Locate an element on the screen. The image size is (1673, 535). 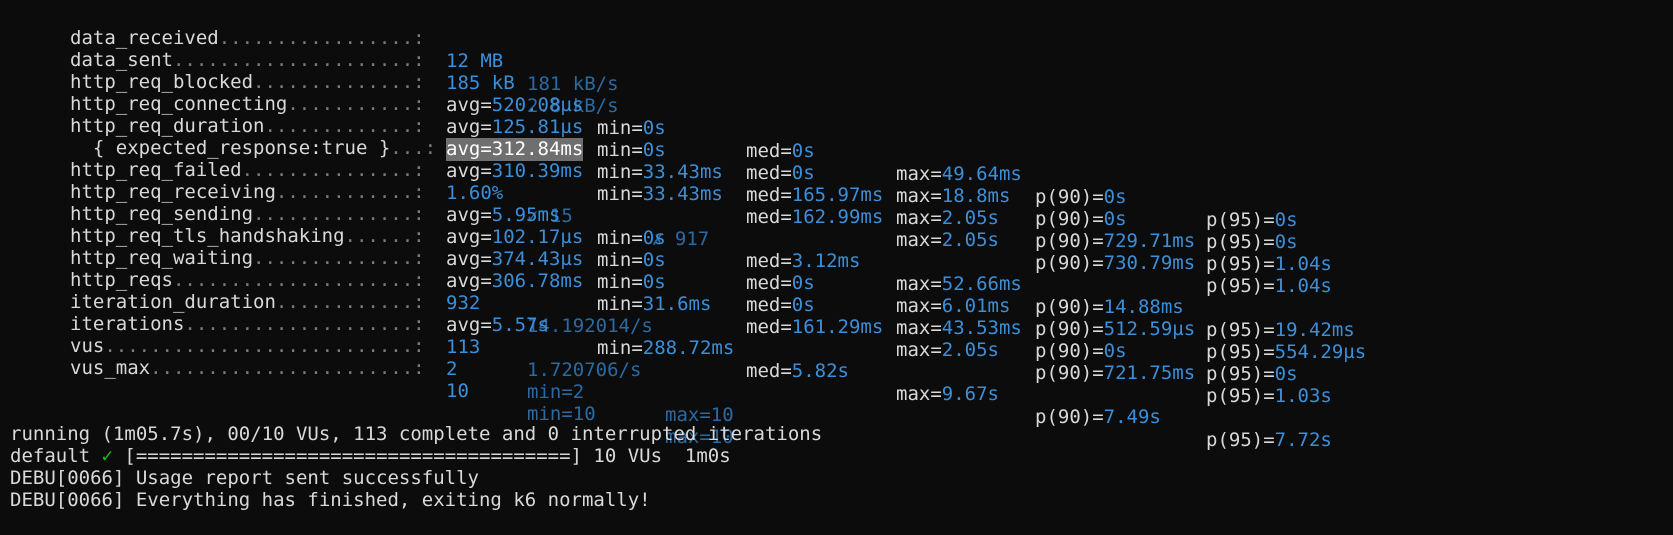
metric-value: 113 is located at coordinates (463, 347).